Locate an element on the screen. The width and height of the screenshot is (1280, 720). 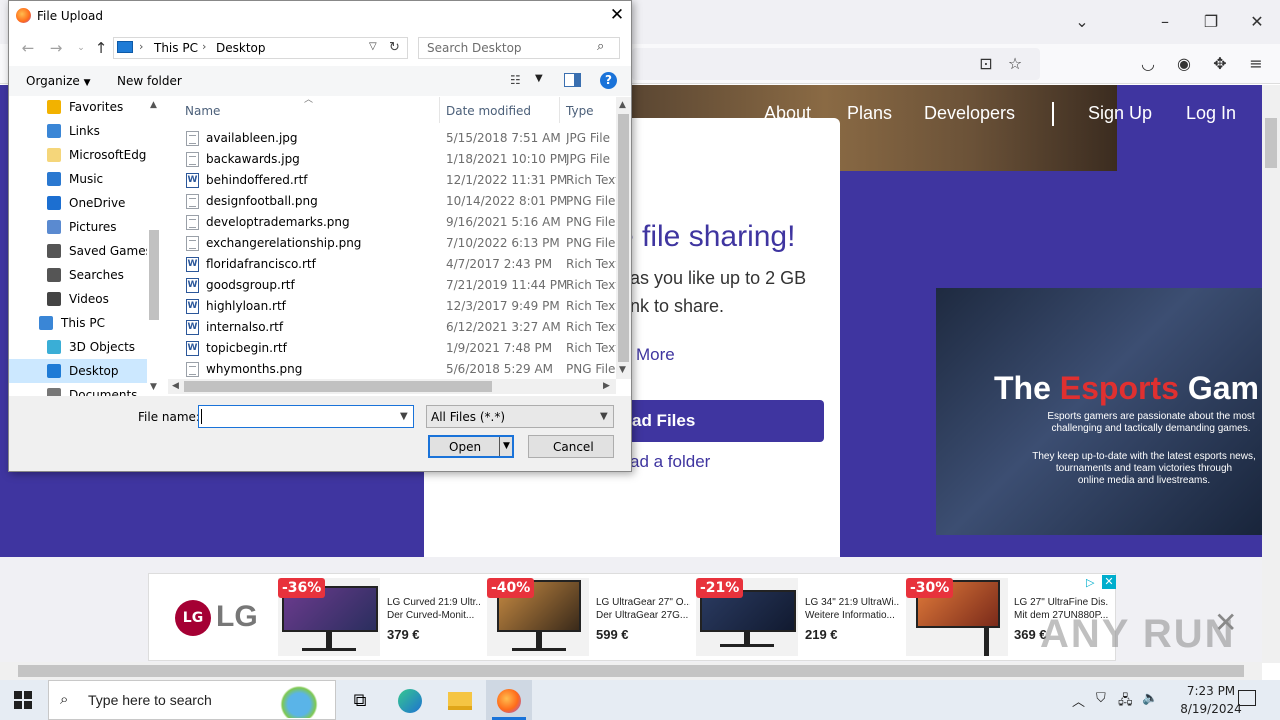
volume-icon: 🔈 is located at coordinates (1150, 698).